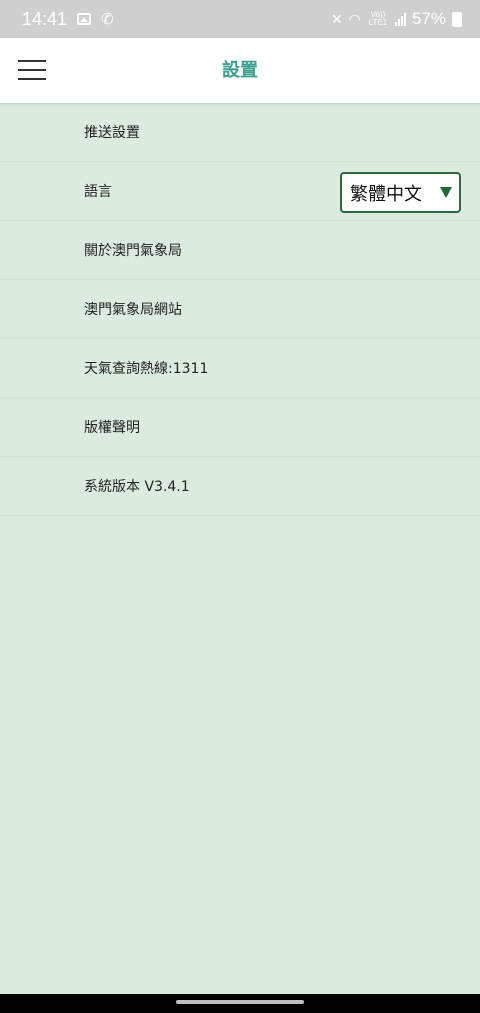 This screenshot has height=1013, width=480. I want to click on wifi-icon: ◠, so click(354, 18).